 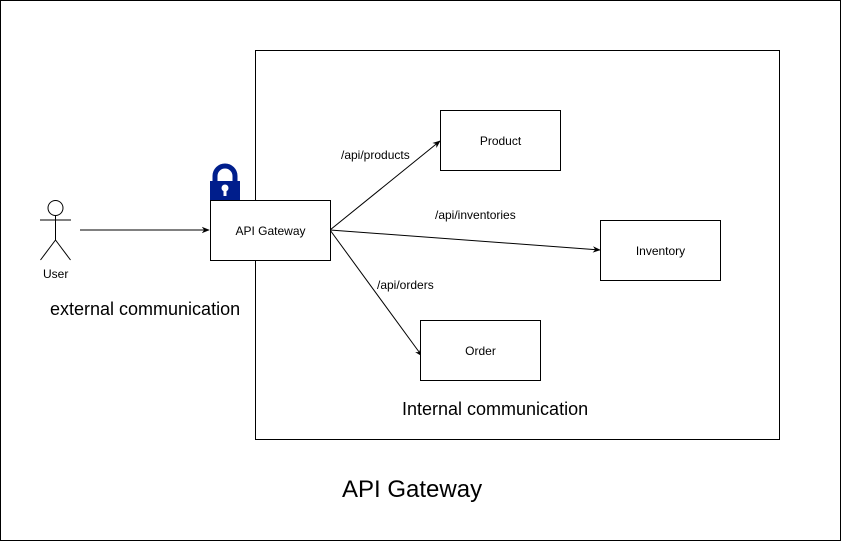 I want to click on node-api-gateway-label: API Gateway, so click(x=270, y=230).